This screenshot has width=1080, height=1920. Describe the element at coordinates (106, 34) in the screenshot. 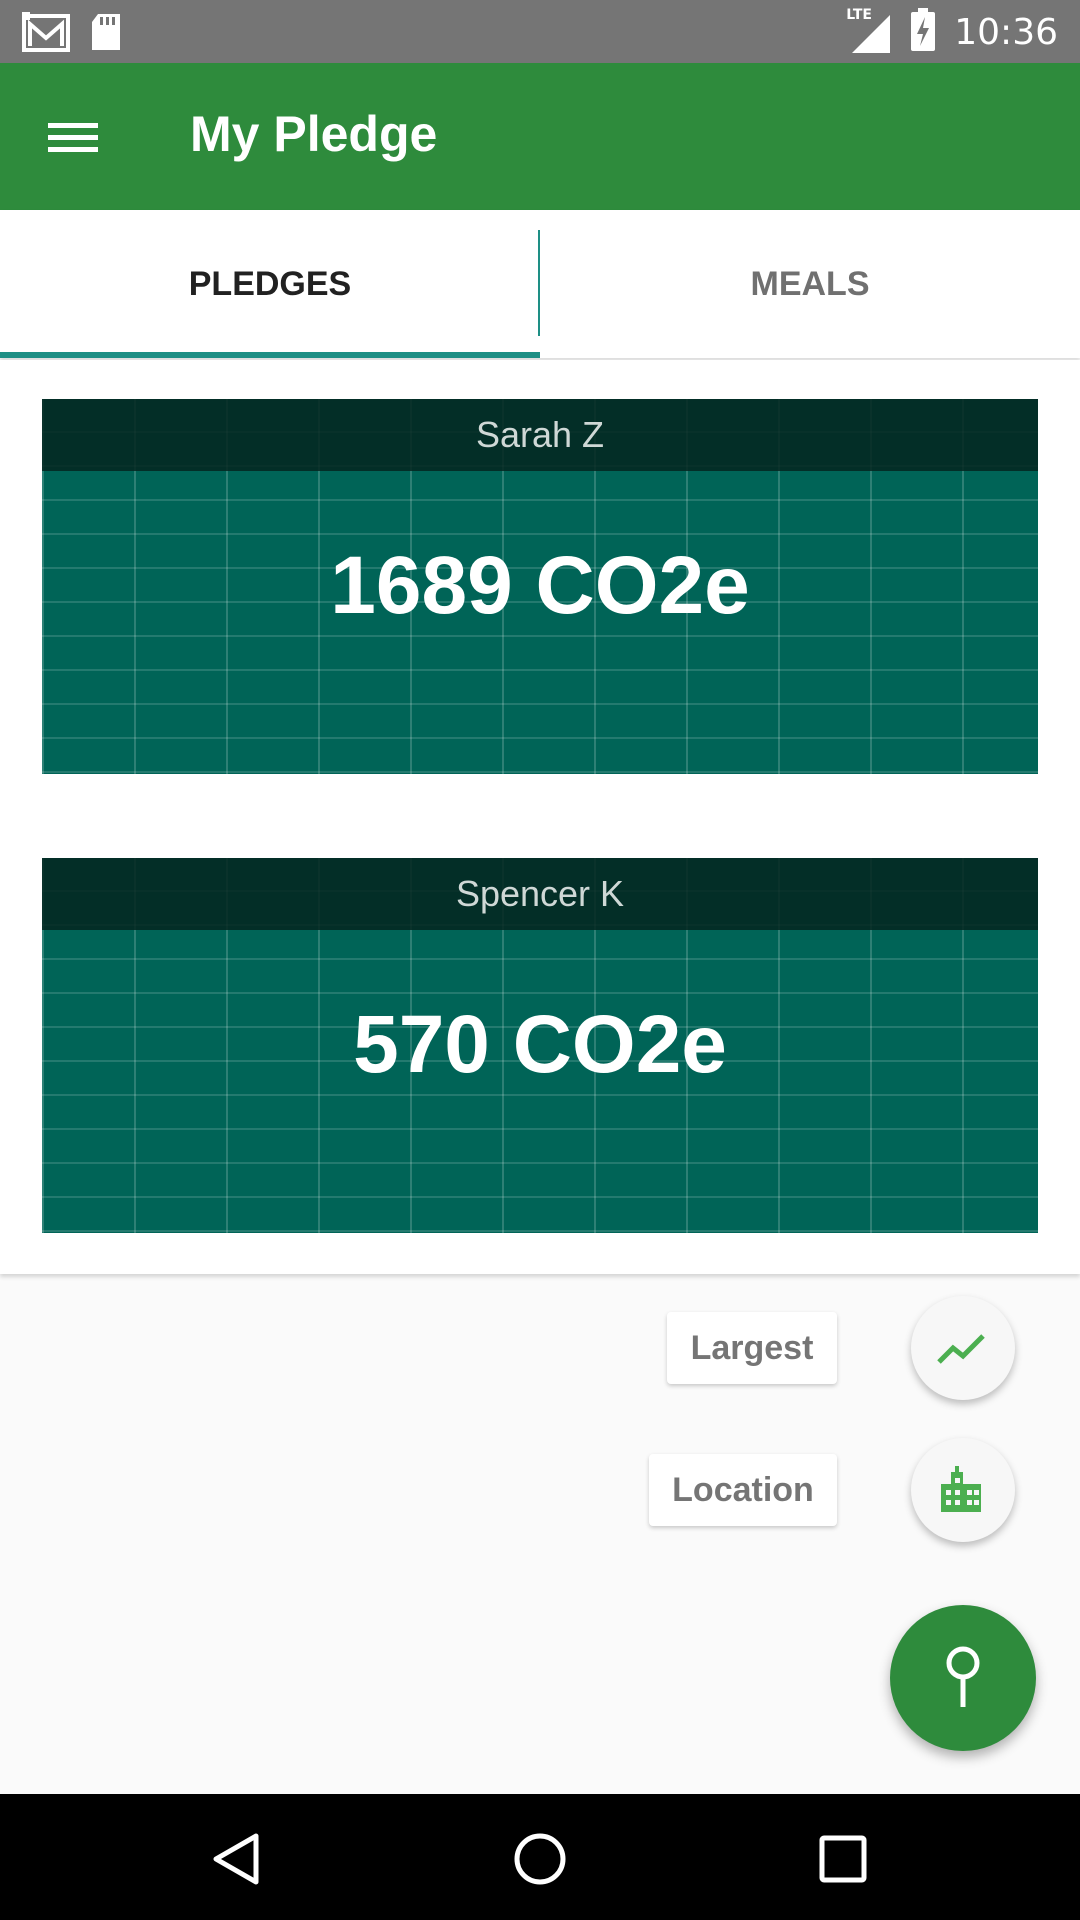

I see `sd-card-icon` at that location.